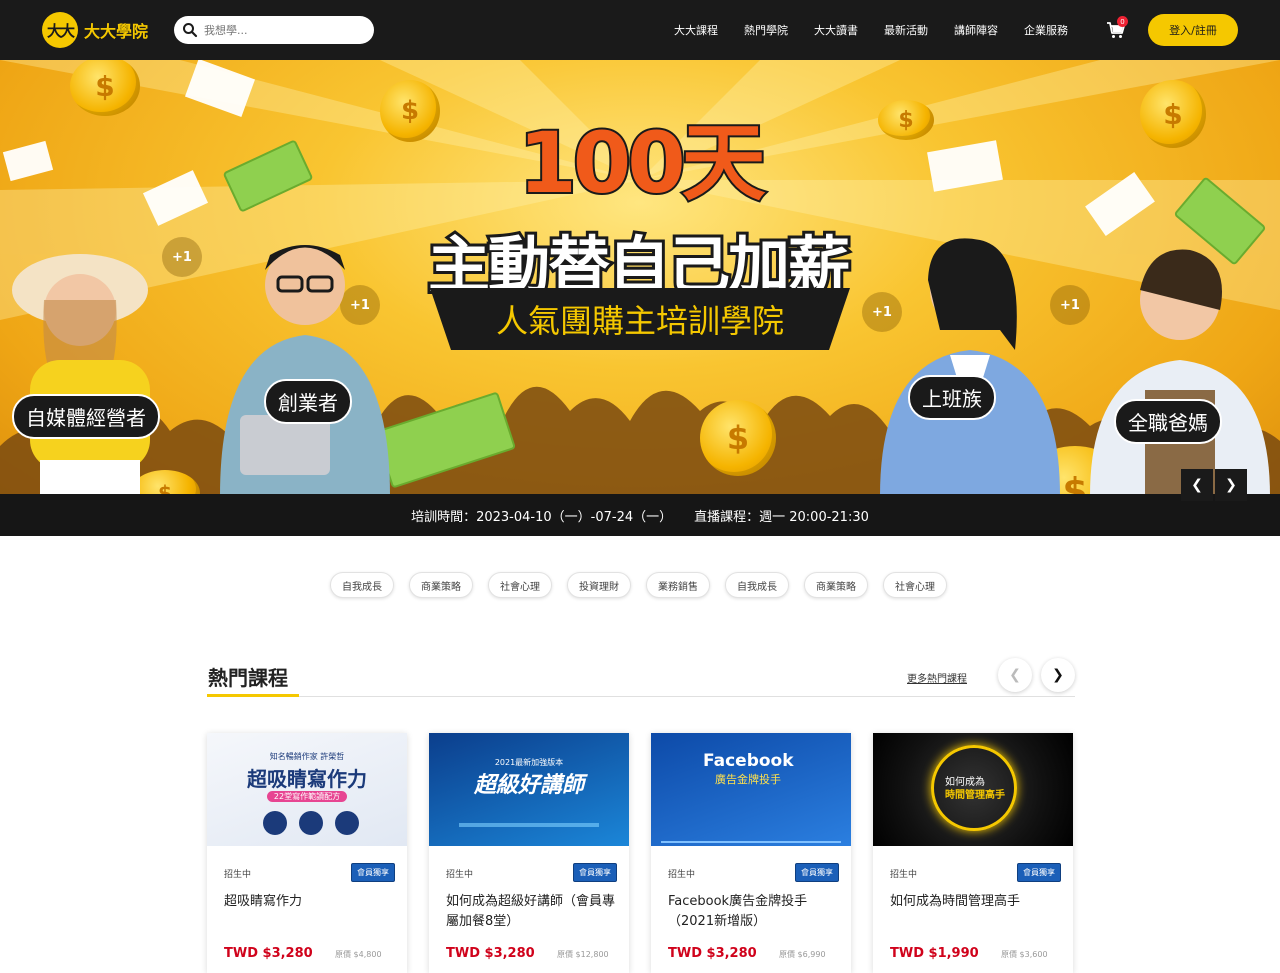 This screenshot has height=973, width=1280. Describe the element at coordinates (751, 824) in the screenshot. I see `thumb-chart` at that location.